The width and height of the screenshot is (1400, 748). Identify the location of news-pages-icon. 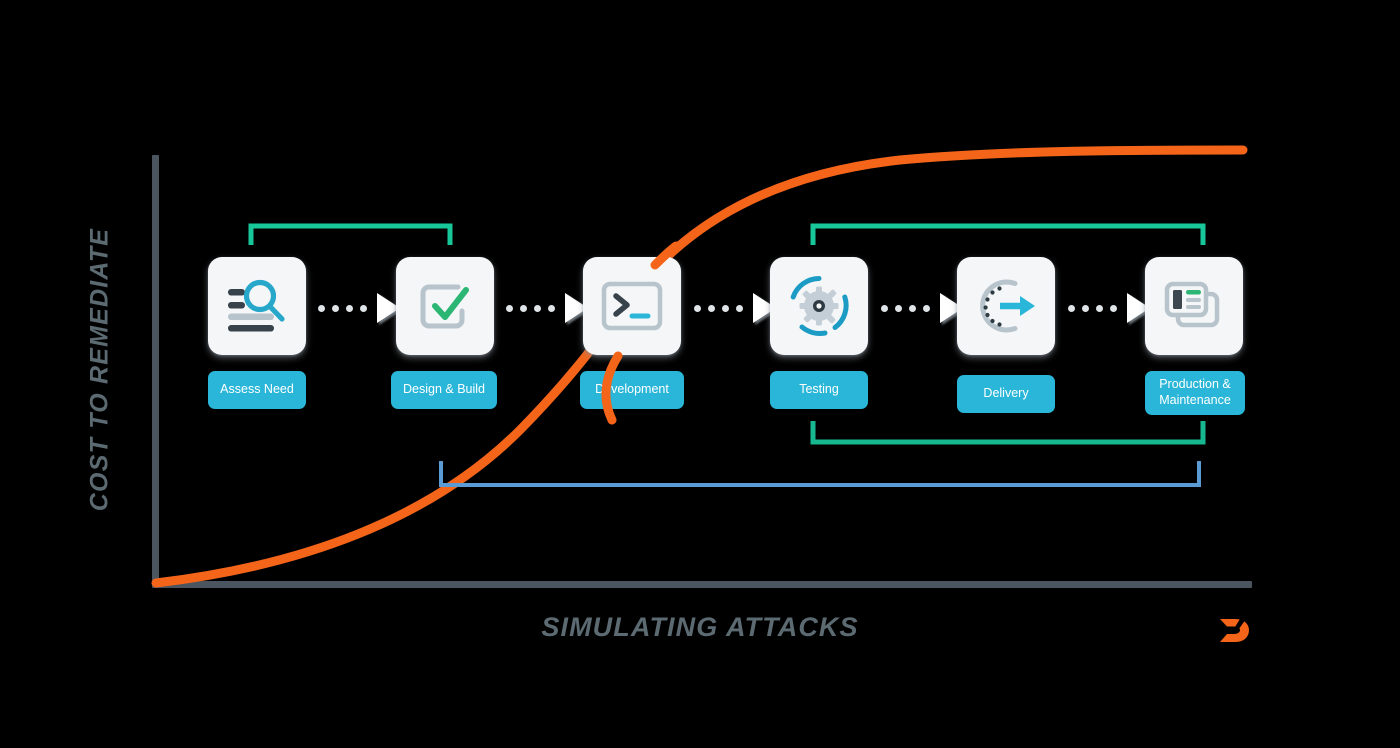
(1192, 304).